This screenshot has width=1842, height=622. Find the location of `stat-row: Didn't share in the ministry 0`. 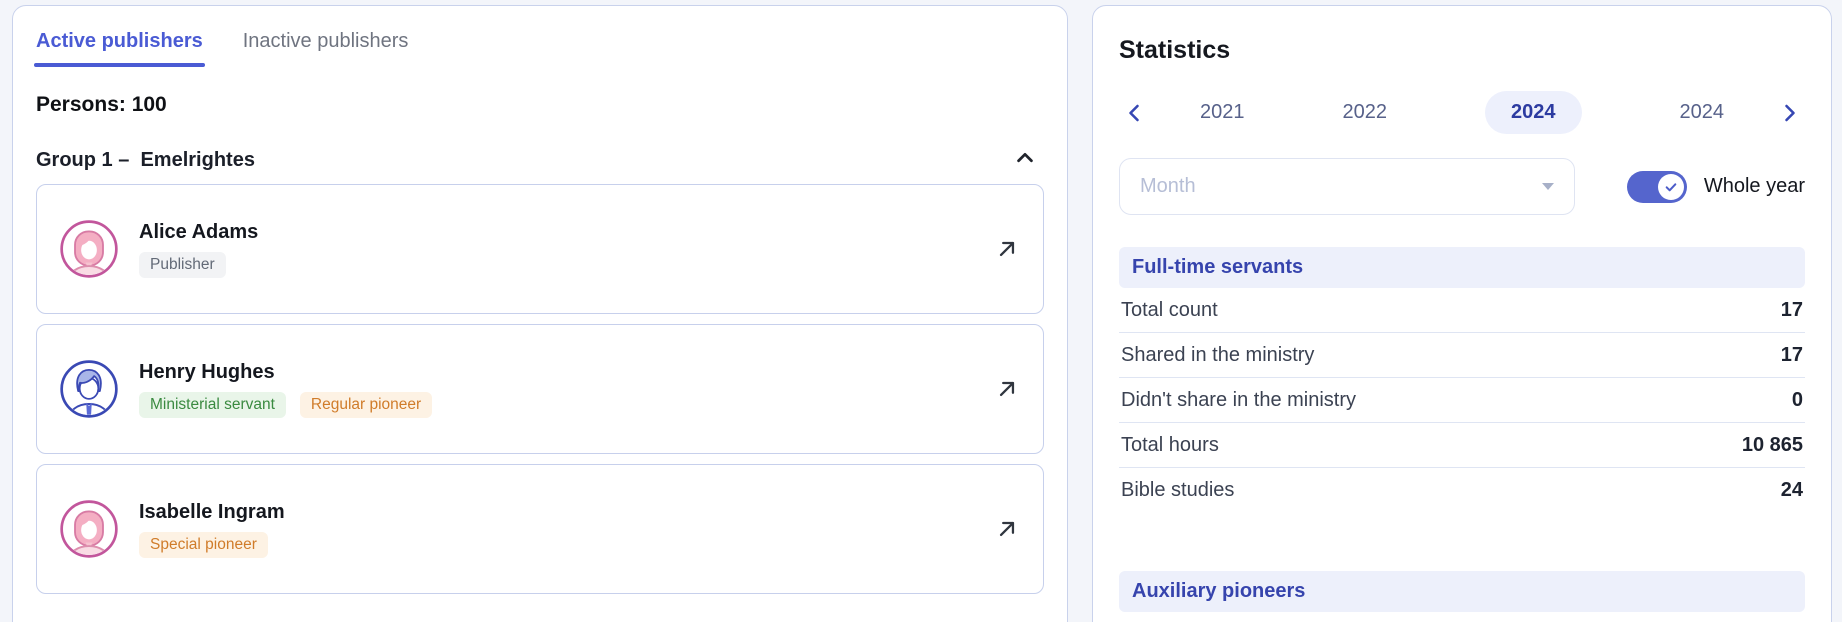

stat-row: Didn't share in the ministry 0 is located at coordinates (1462, 400).